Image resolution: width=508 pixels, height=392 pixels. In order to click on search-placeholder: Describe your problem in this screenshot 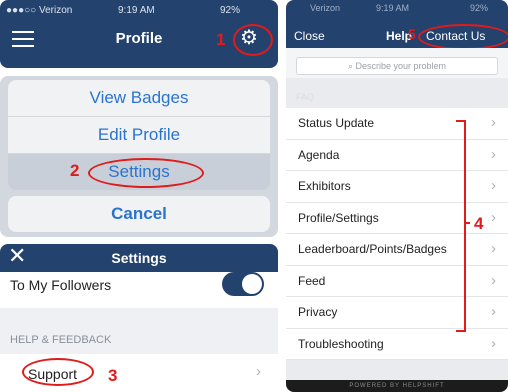, I will do `click(401, 66)`.